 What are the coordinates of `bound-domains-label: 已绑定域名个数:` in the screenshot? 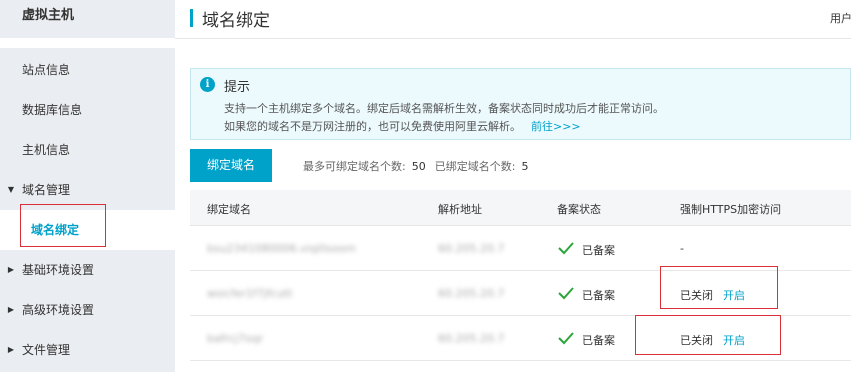 It's located at (475, 166).